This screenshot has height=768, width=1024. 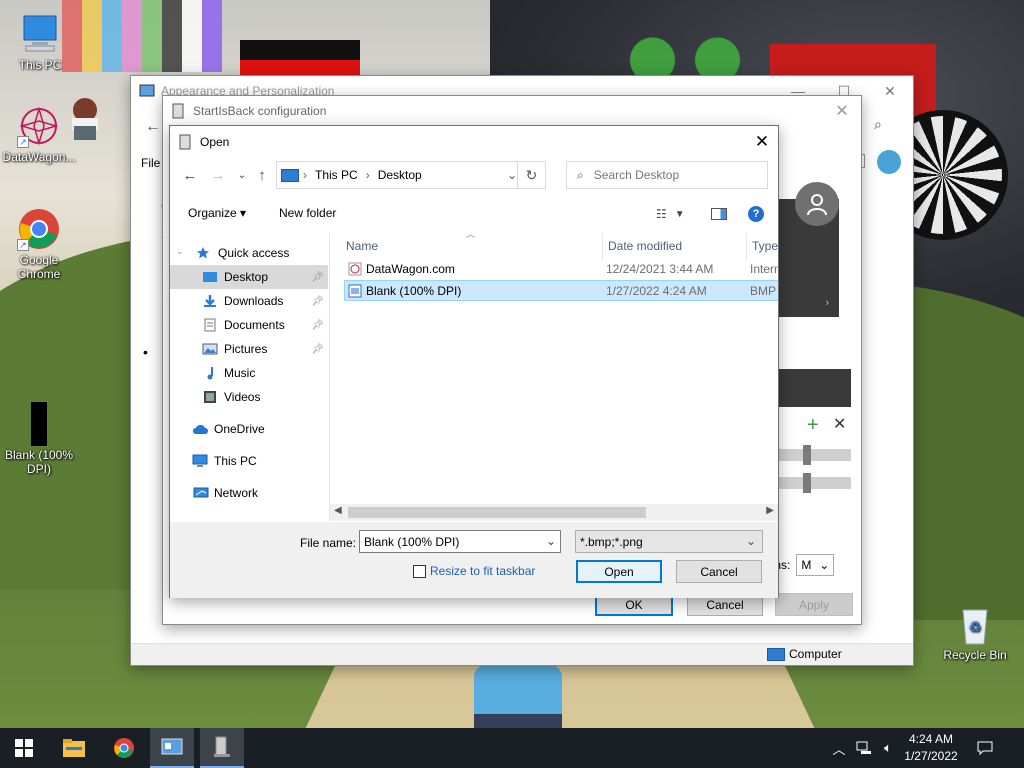 I want to click on change-view-button: ☷ ▼, so click(x=670, y=214).